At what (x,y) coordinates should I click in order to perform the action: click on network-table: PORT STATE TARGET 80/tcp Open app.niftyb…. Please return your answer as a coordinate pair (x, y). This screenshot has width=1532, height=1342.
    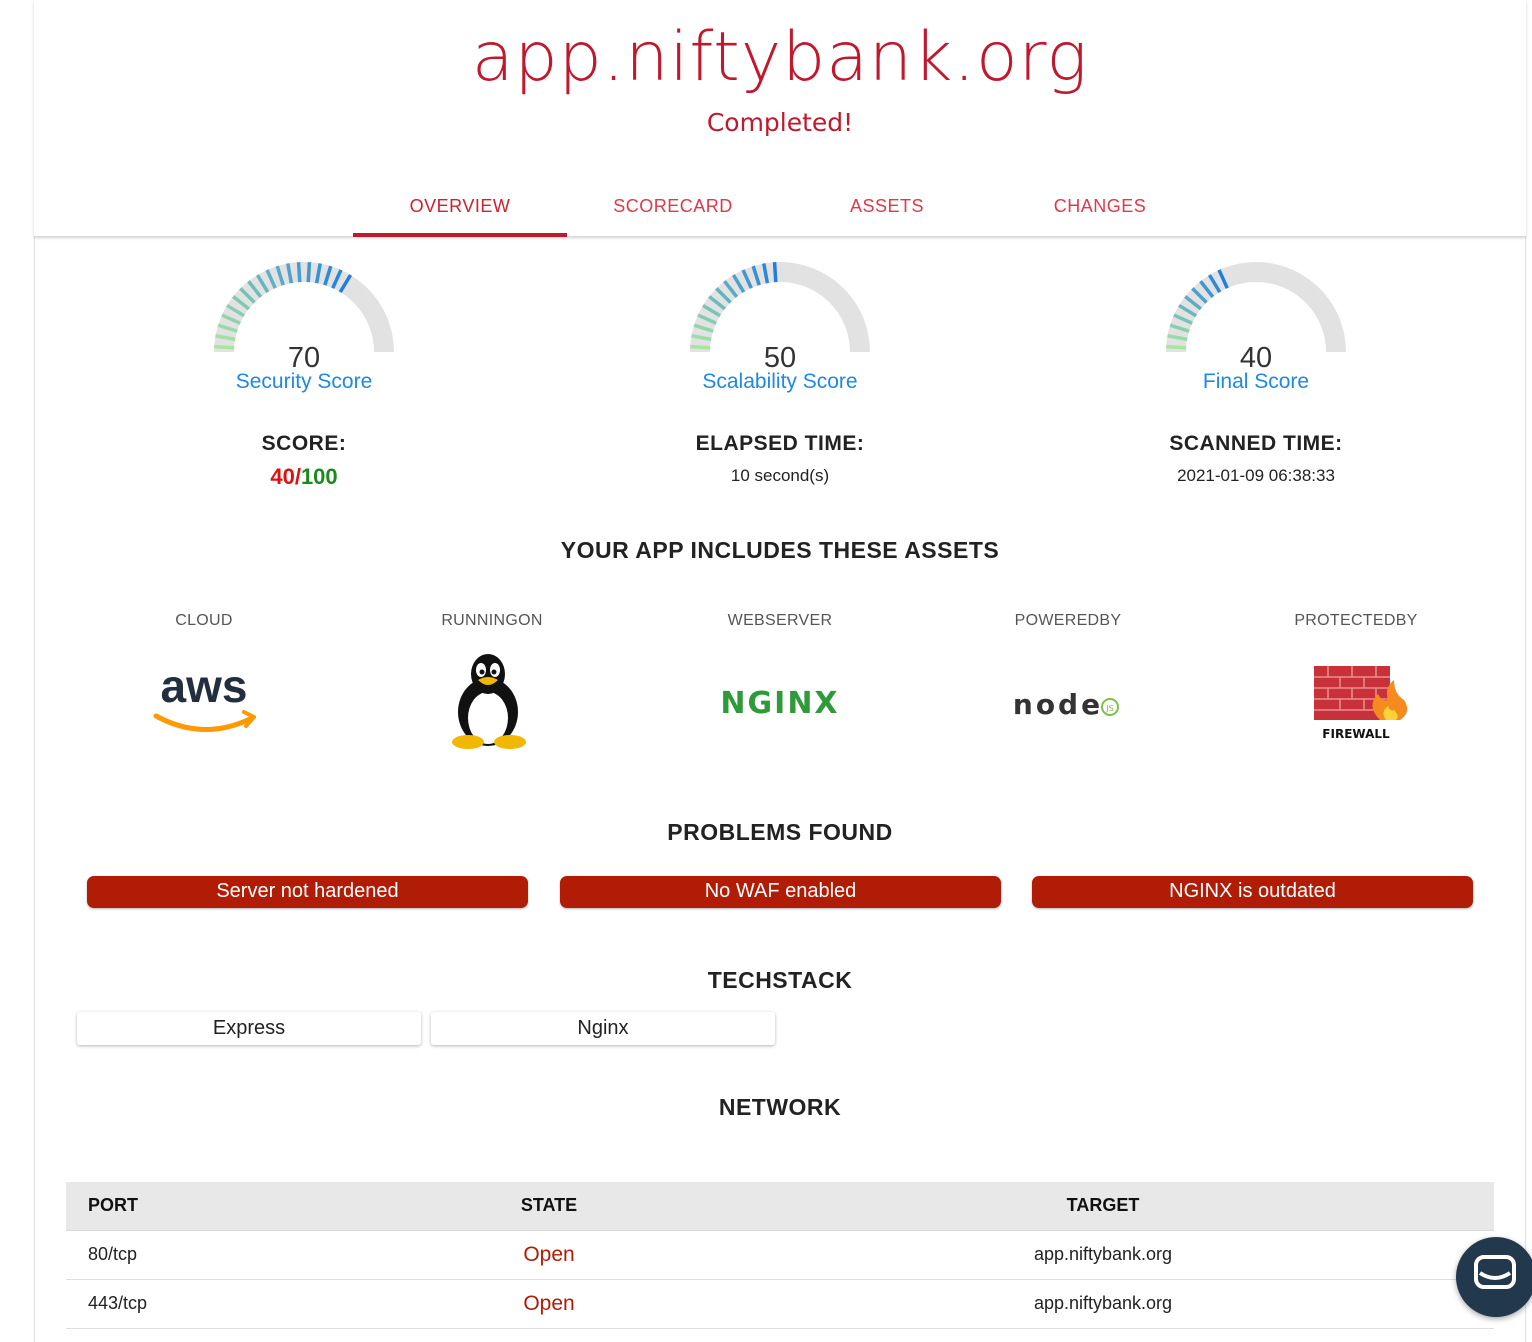
    Looking at the image, I should click on (780, 1255).